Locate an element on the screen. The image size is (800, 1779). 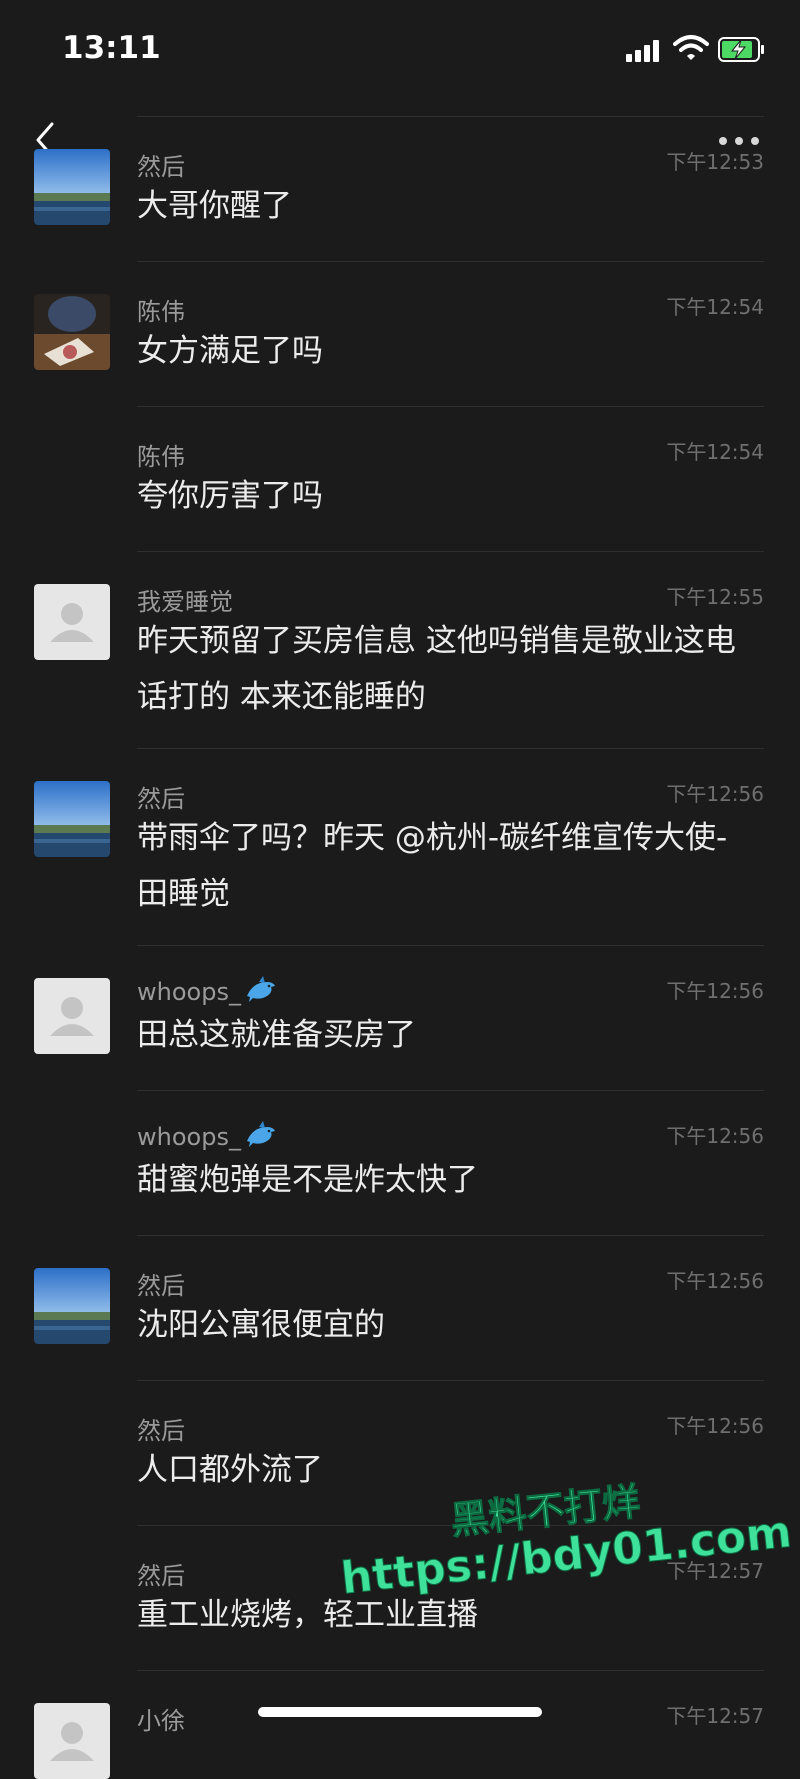
chat-message: whoops_ 下午12:56 田总这就准备买房了 is located at coordinates (400, 1017).